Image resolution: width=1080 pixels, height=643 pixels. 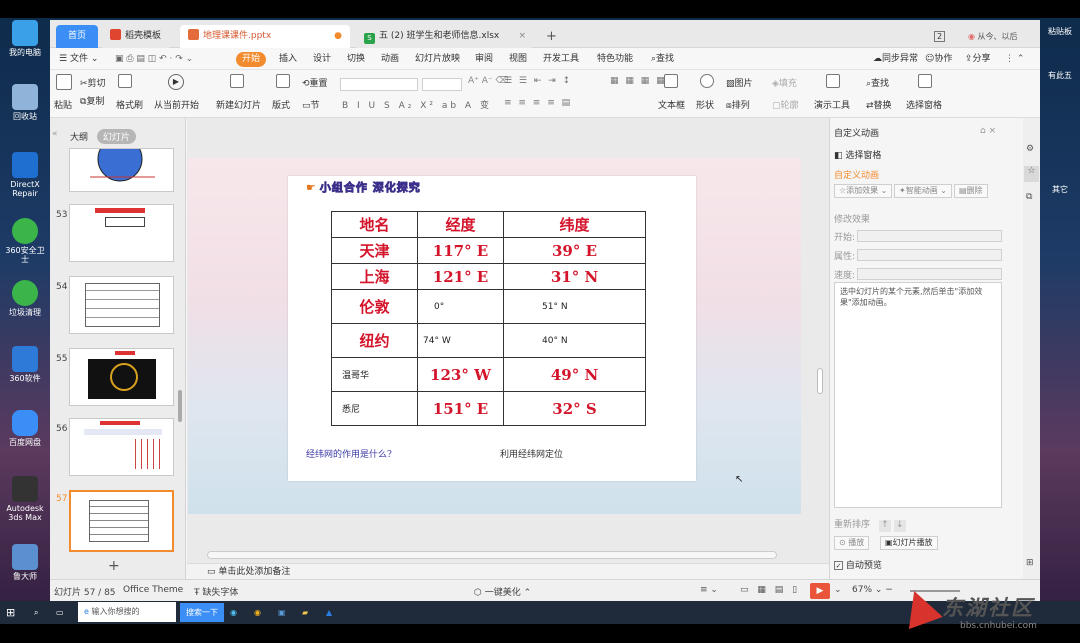 I want to click on new-slide-button: 新建幻灯片, so click(x=238, y=104).